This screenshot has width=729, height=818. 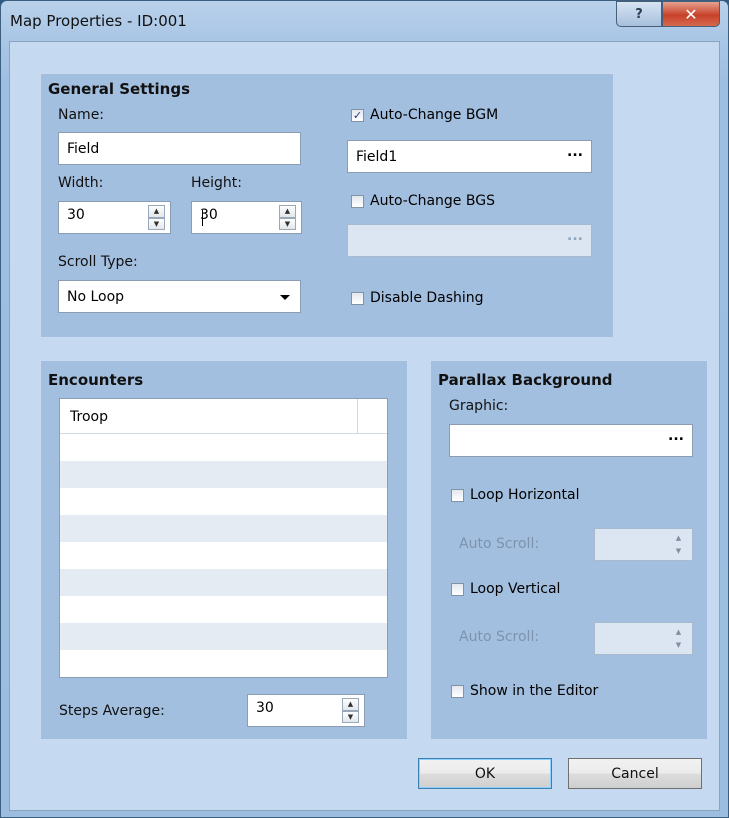 I want to click on scroll-type-select: No Loop, so click(x=179, y=296).